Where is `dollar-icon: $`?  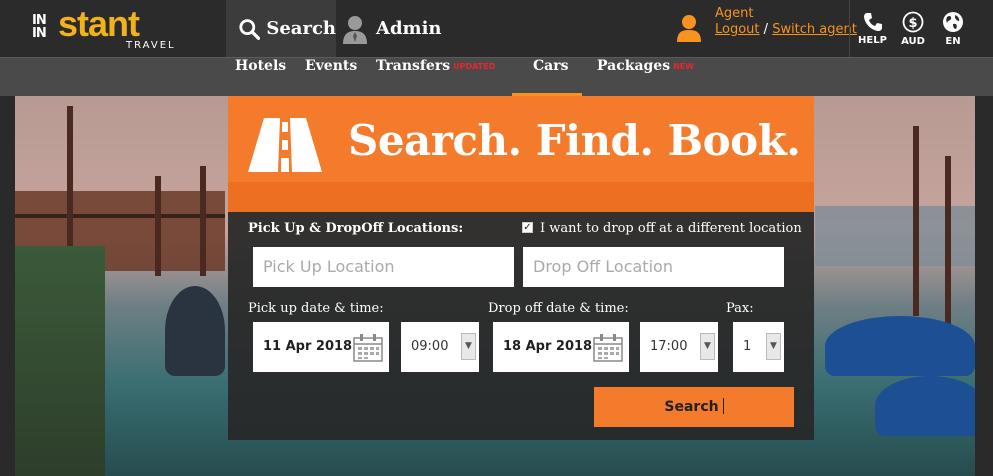
dollar-icon: $ is located at coordinates (913, 21).